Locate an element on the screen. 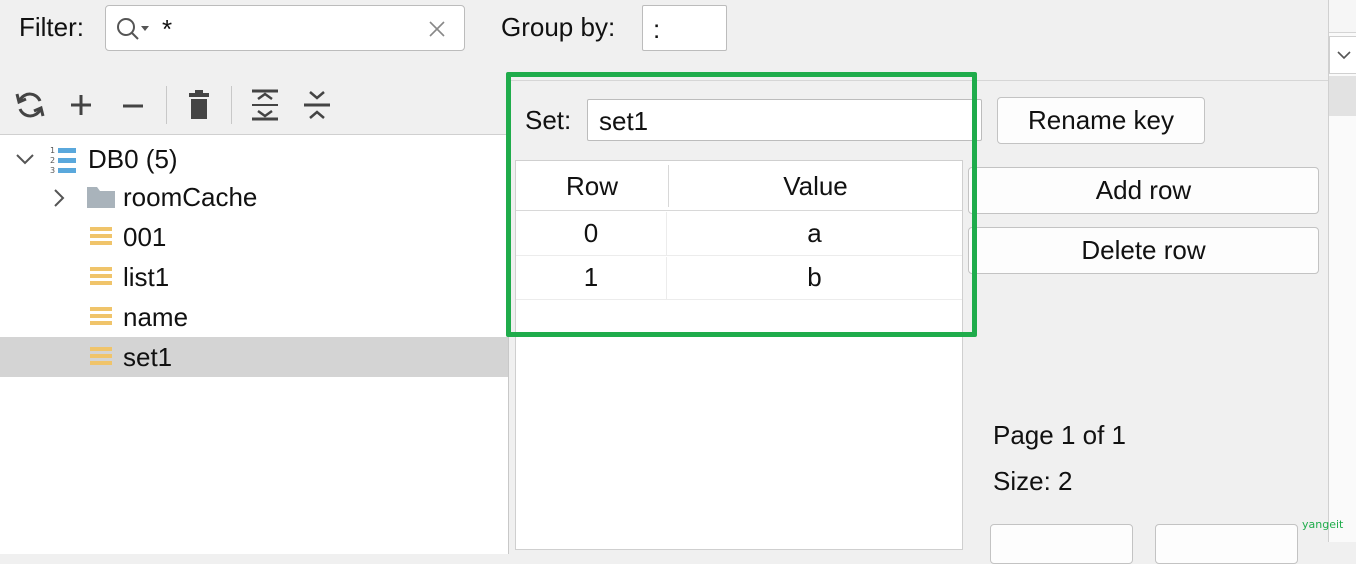 The height and width of the screenshot is (564, 1356). group-by-label: Group by: is located at coordinates (558, 27).